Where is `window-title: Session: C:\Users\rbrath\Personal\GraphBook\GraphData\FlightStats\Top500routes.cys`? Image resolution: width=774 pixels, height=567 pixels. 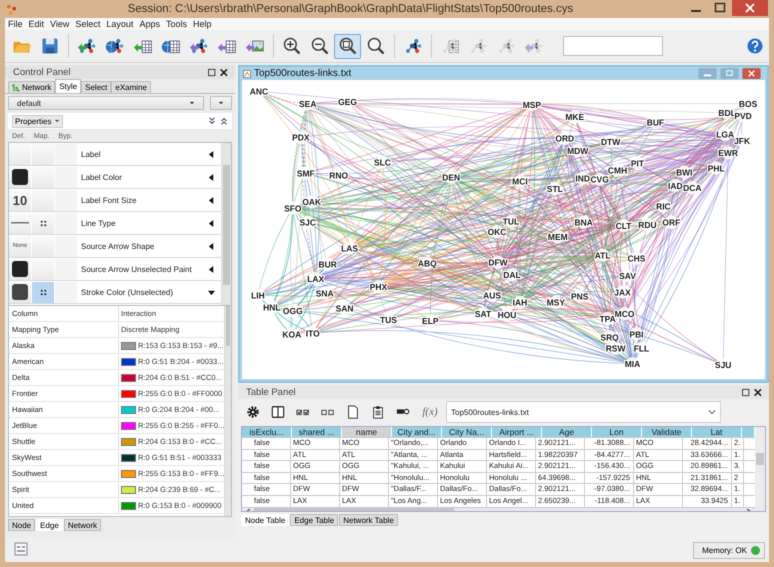 window-title: Session: C:\Users\rbrath\Personal\GraphBook\GraphData\FlightStats\Top500routes.cys is located at coordinates (350, 9).